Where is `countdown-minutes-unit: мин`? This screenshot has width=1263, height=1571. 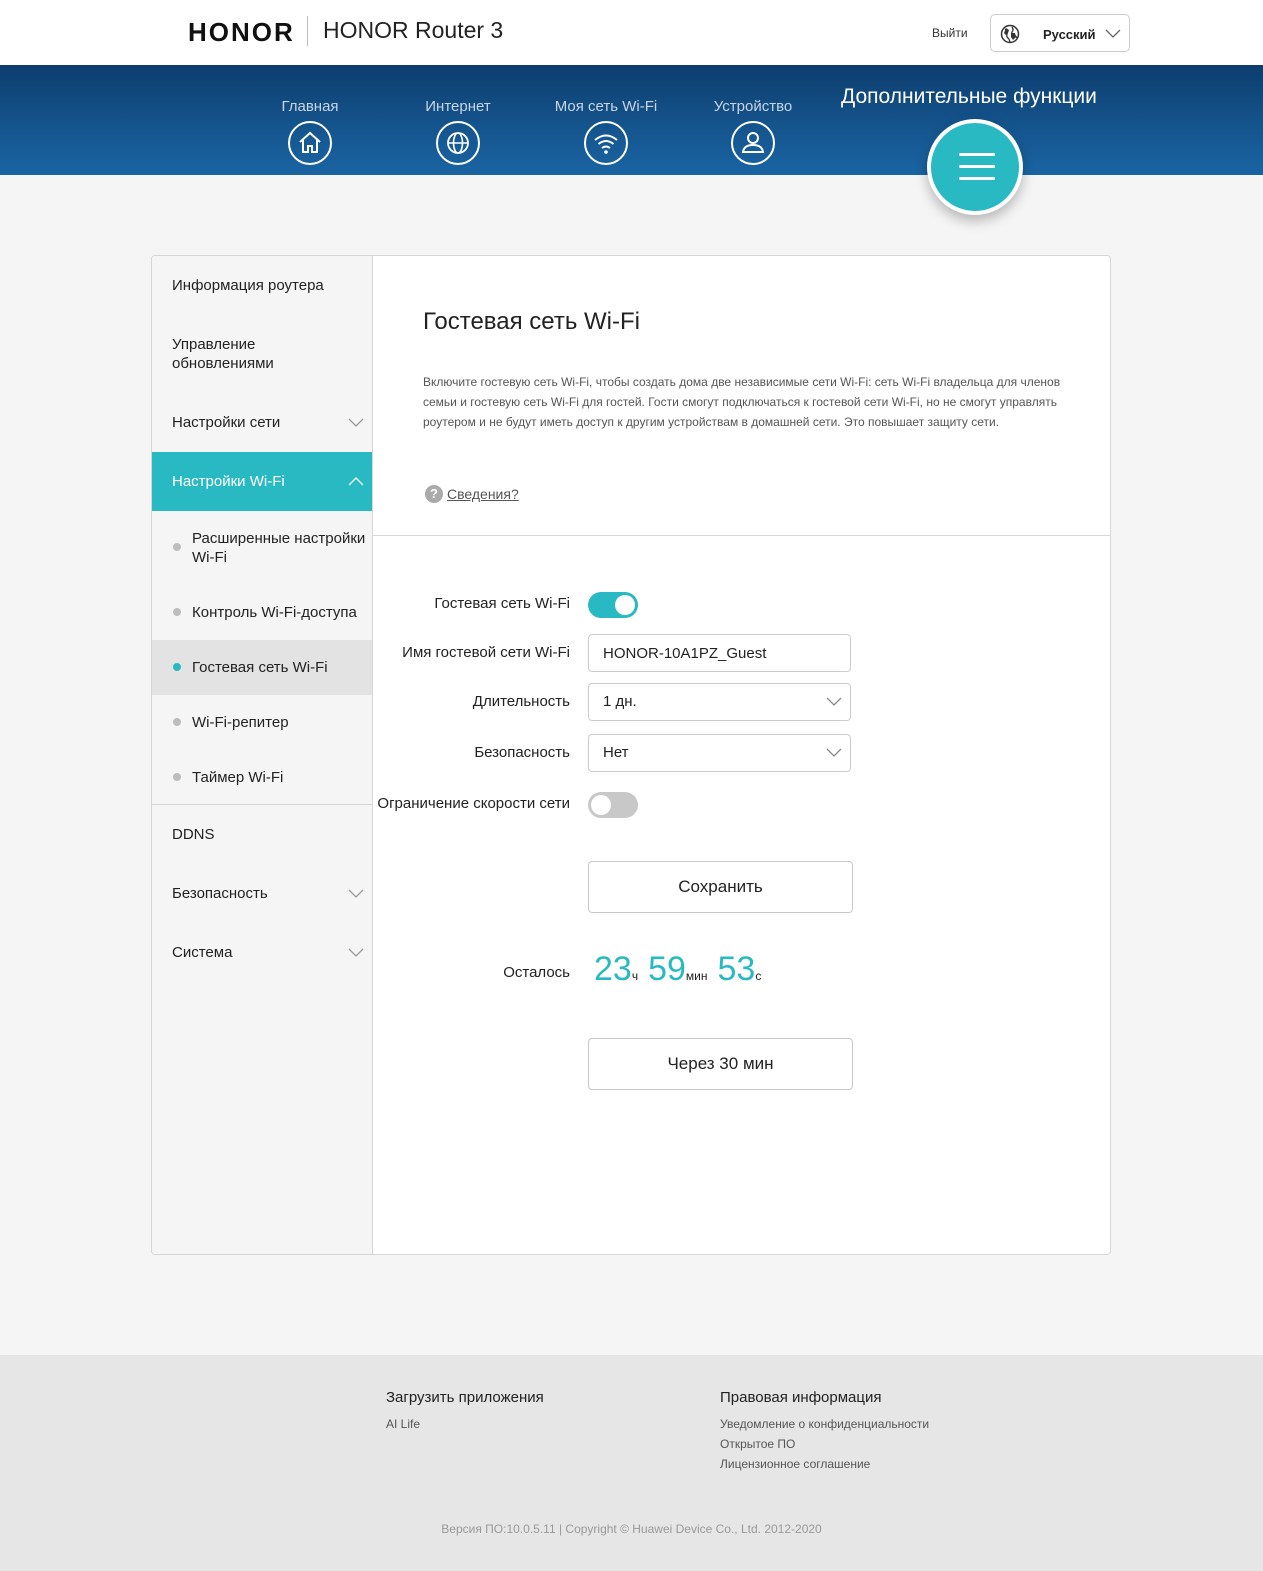
countdown-minutes-unit: мин is located at coordinates (696, 976).